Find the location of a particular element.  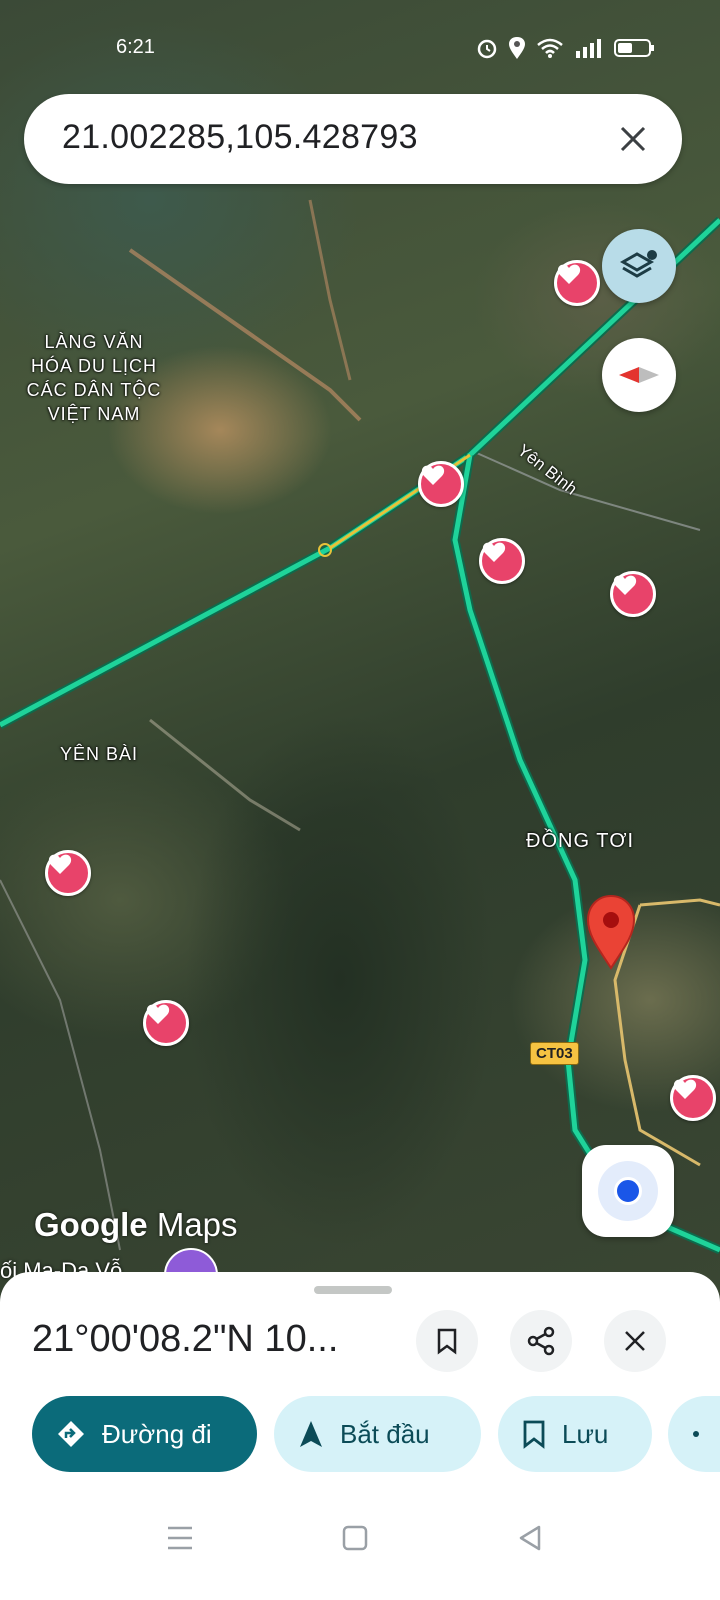

compass-button is located at coordinates (639, 375).